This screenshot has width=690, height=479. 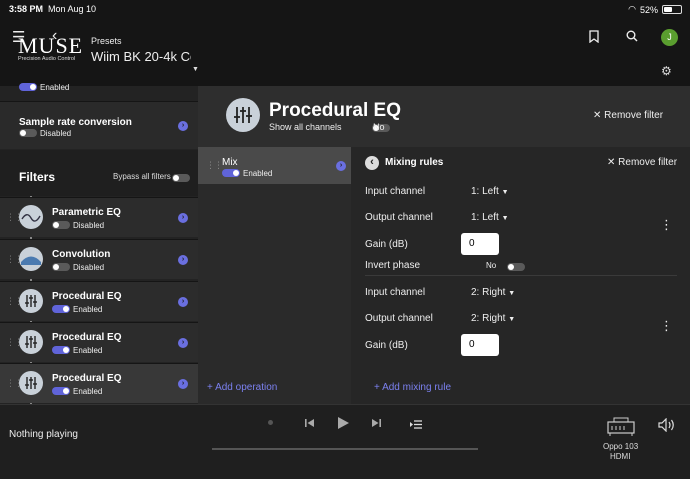 I want to click on filter-item: ⋮⋮ Parametric EQ Disabled ›, so click(x=99, y=217).